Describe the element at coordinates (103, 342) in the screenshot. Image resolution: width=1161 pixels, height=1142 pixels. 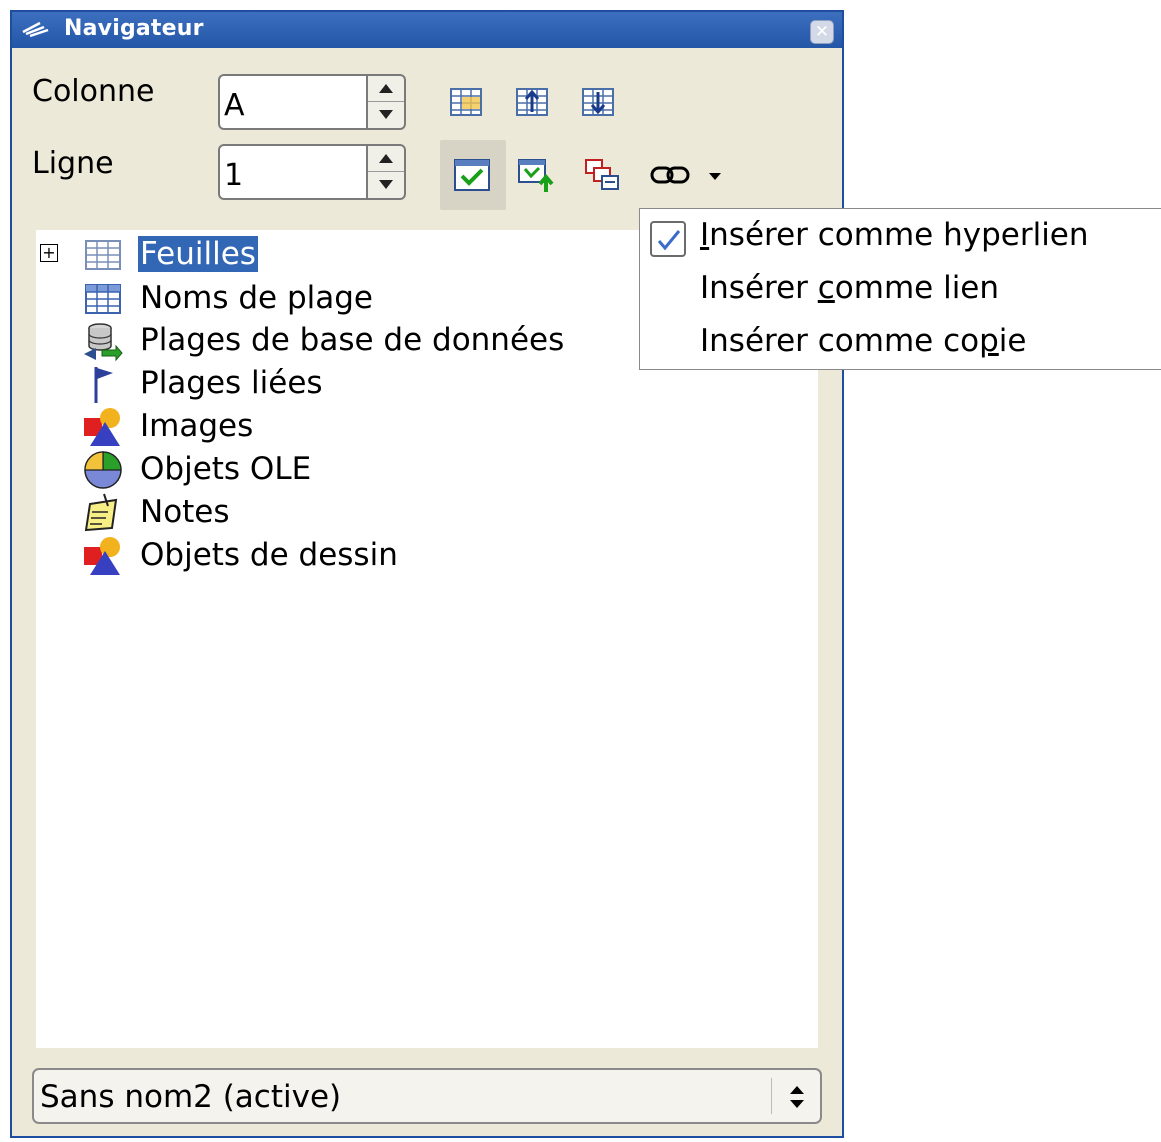
I see `database-range-icon` at that location.